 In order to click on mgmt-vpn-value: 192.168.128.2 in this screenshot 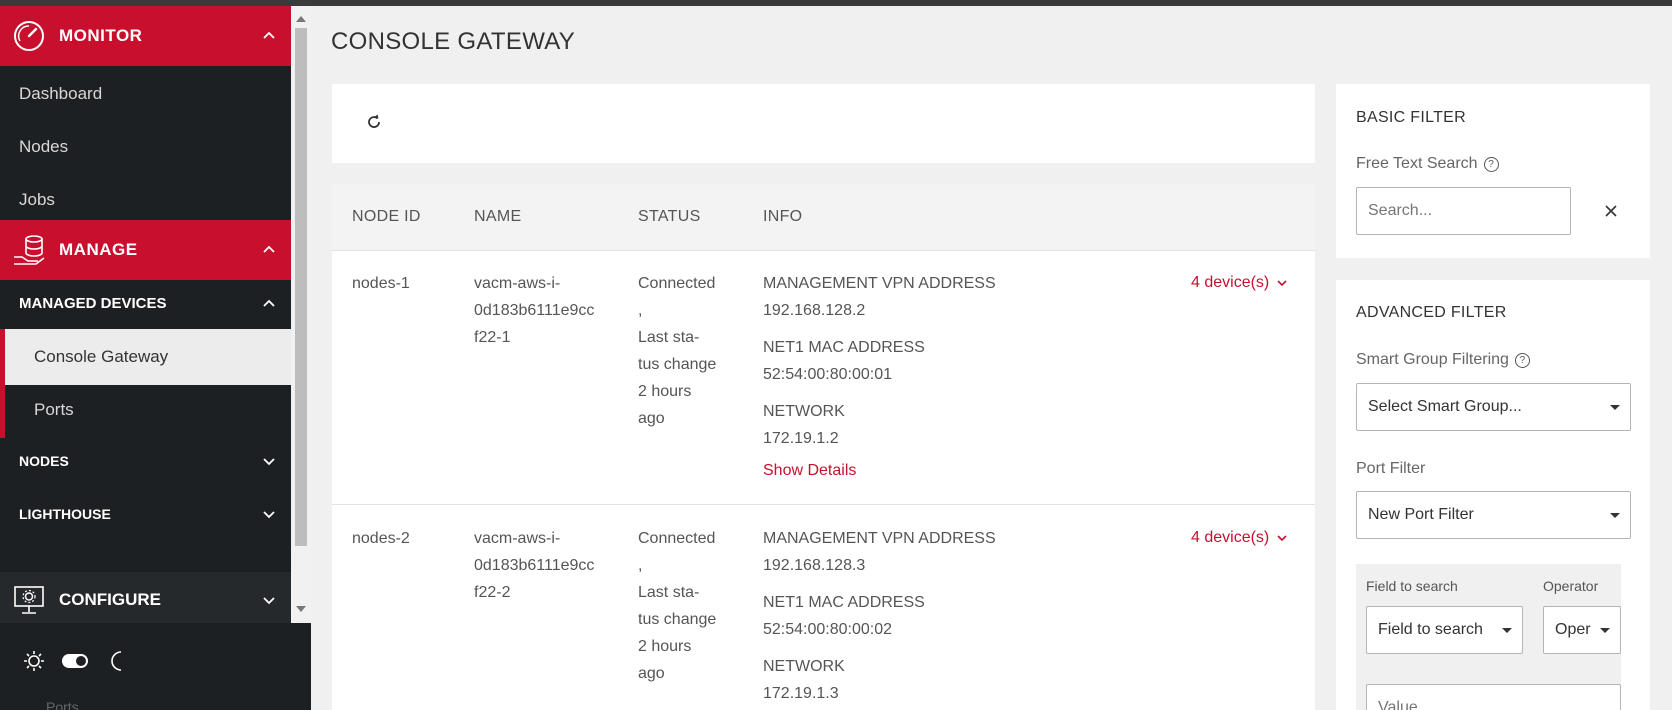, I will do `click(814, 310)`.